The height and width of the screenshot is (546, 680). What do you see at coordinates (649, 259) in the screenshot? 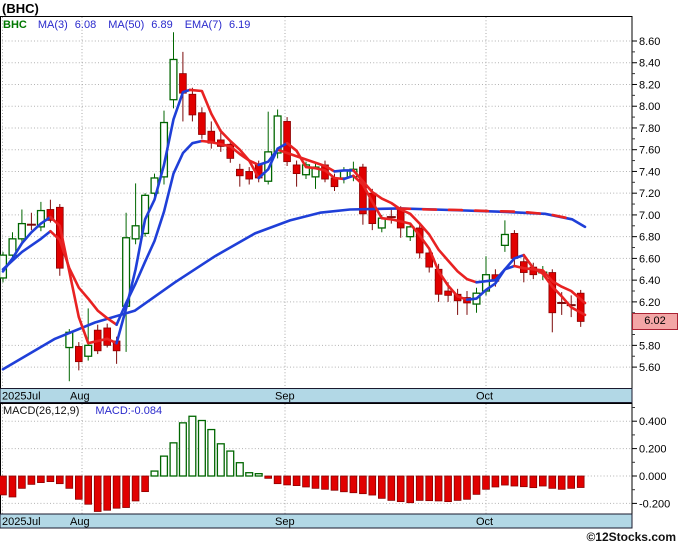
I see `y-axis-label: 6.60` at bounding box center [649, 259].